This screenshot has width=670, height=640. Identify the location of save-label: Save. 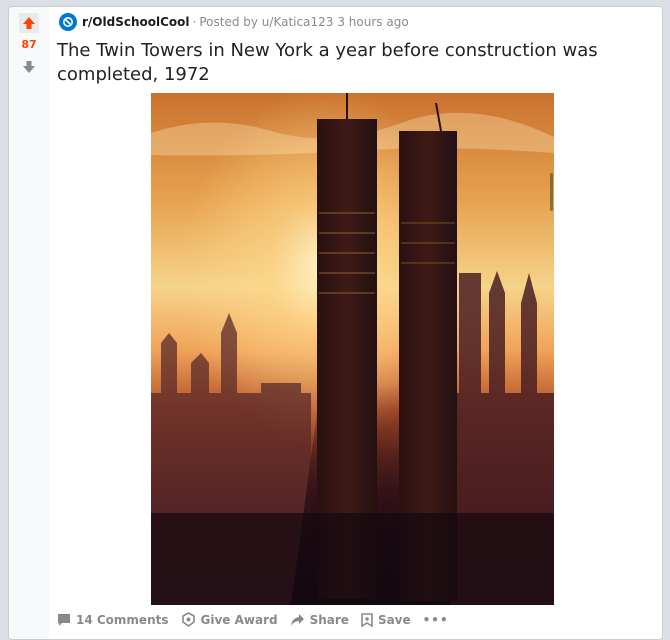
(394, 619).